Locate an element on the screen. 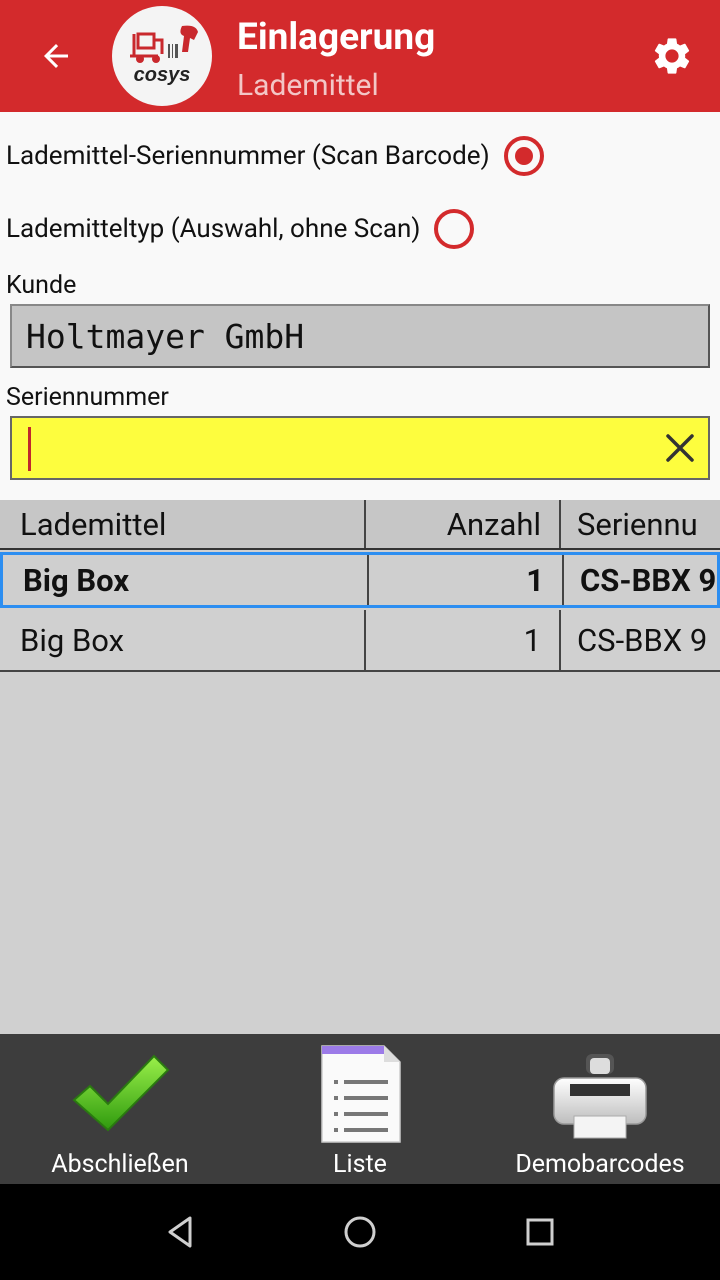 The height and width of the screenshot is (1280, 720). nav-back-button is located at coordinates (180, 1232).